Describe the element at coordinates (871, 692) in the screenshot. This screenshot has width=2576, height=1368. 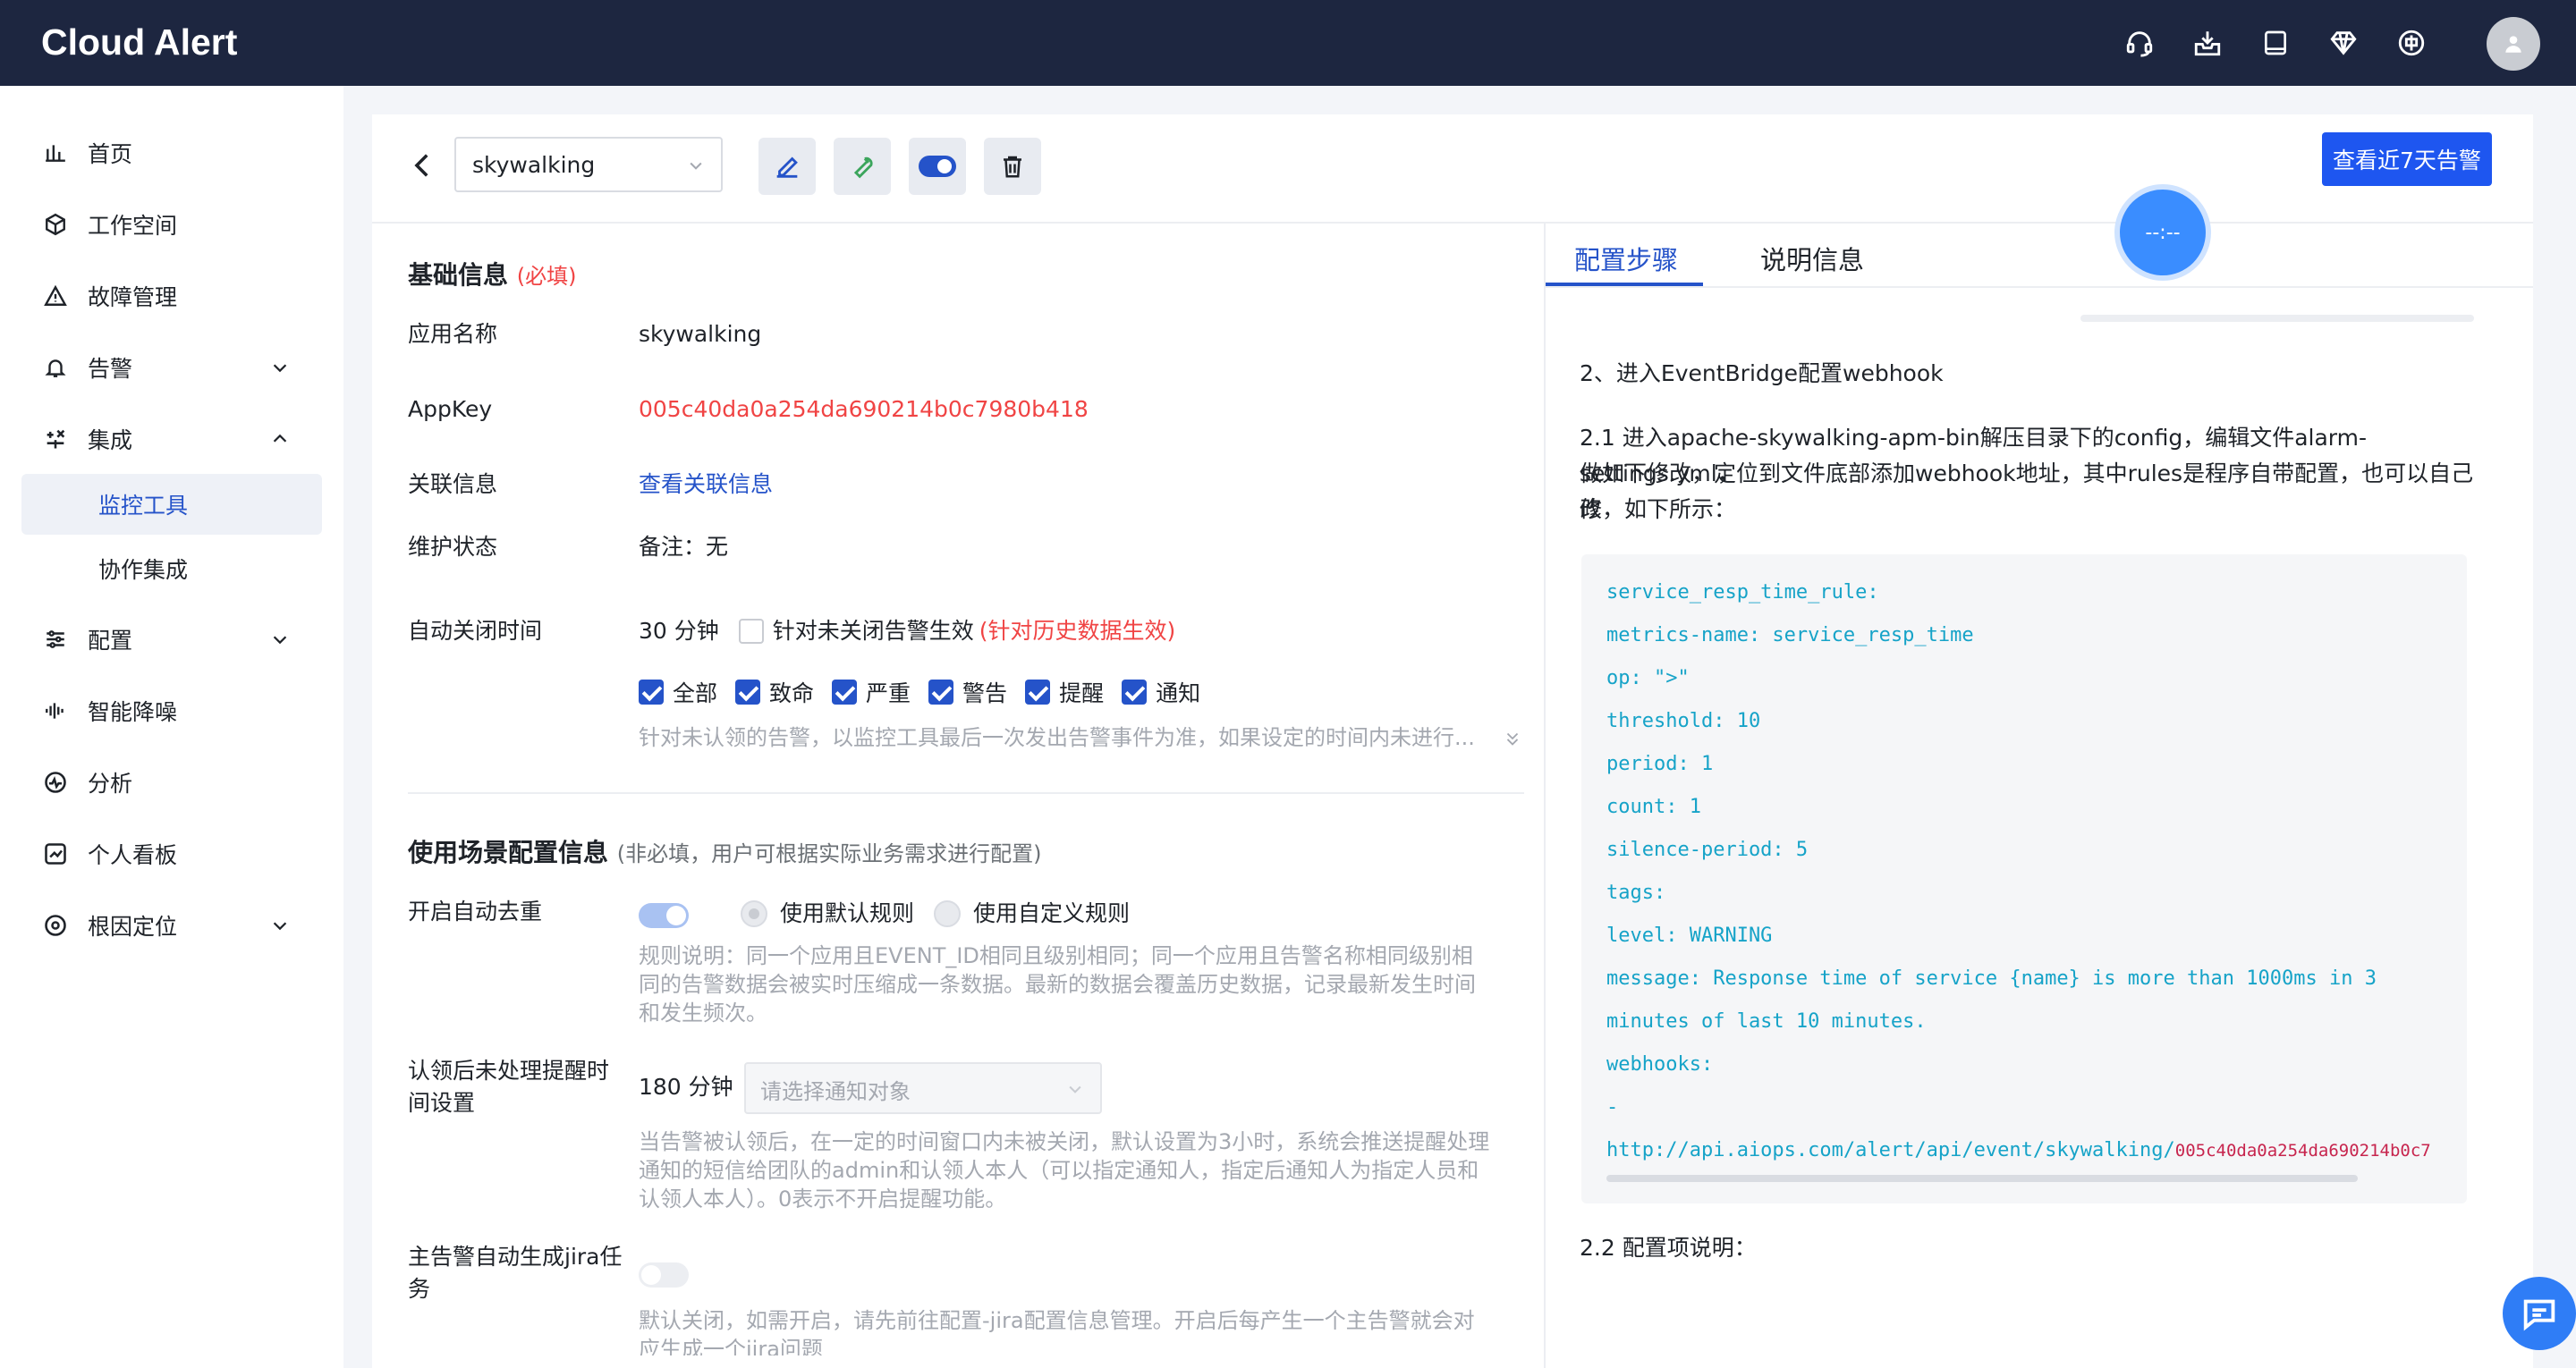
I see `level-checkbox-critical: 严重` at that location.